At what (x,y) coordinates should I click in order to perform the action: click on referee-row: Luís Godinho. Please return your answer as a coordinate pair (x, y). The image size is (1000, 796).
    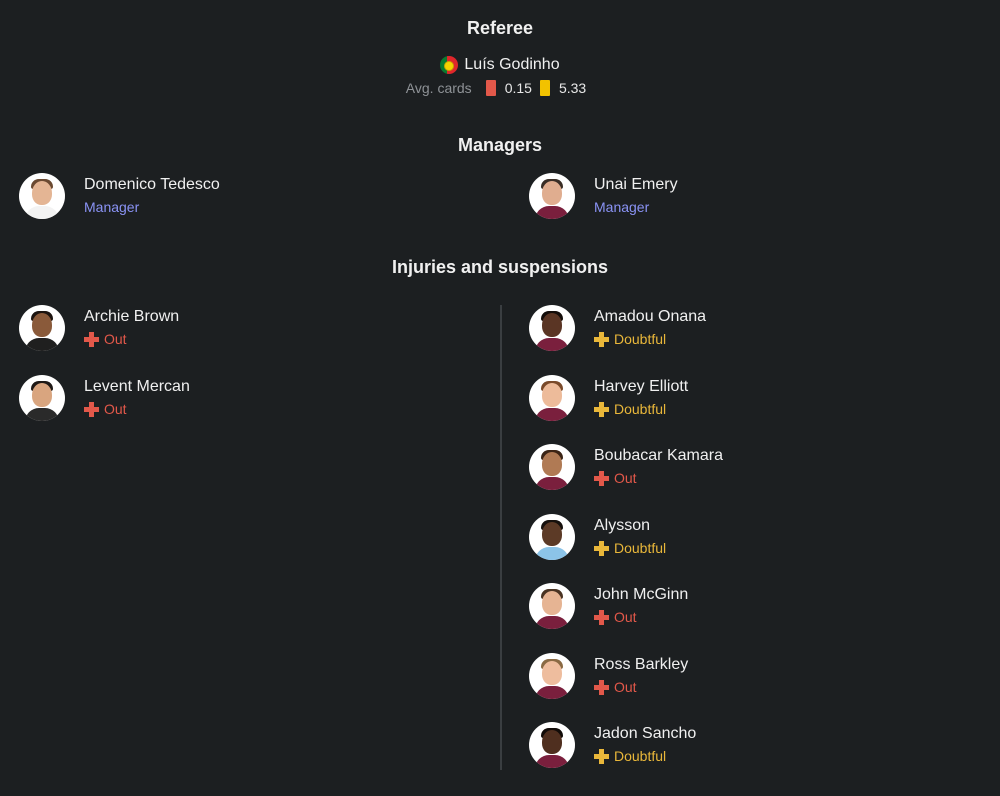
    Looking at the image, I should click on (500, 65).